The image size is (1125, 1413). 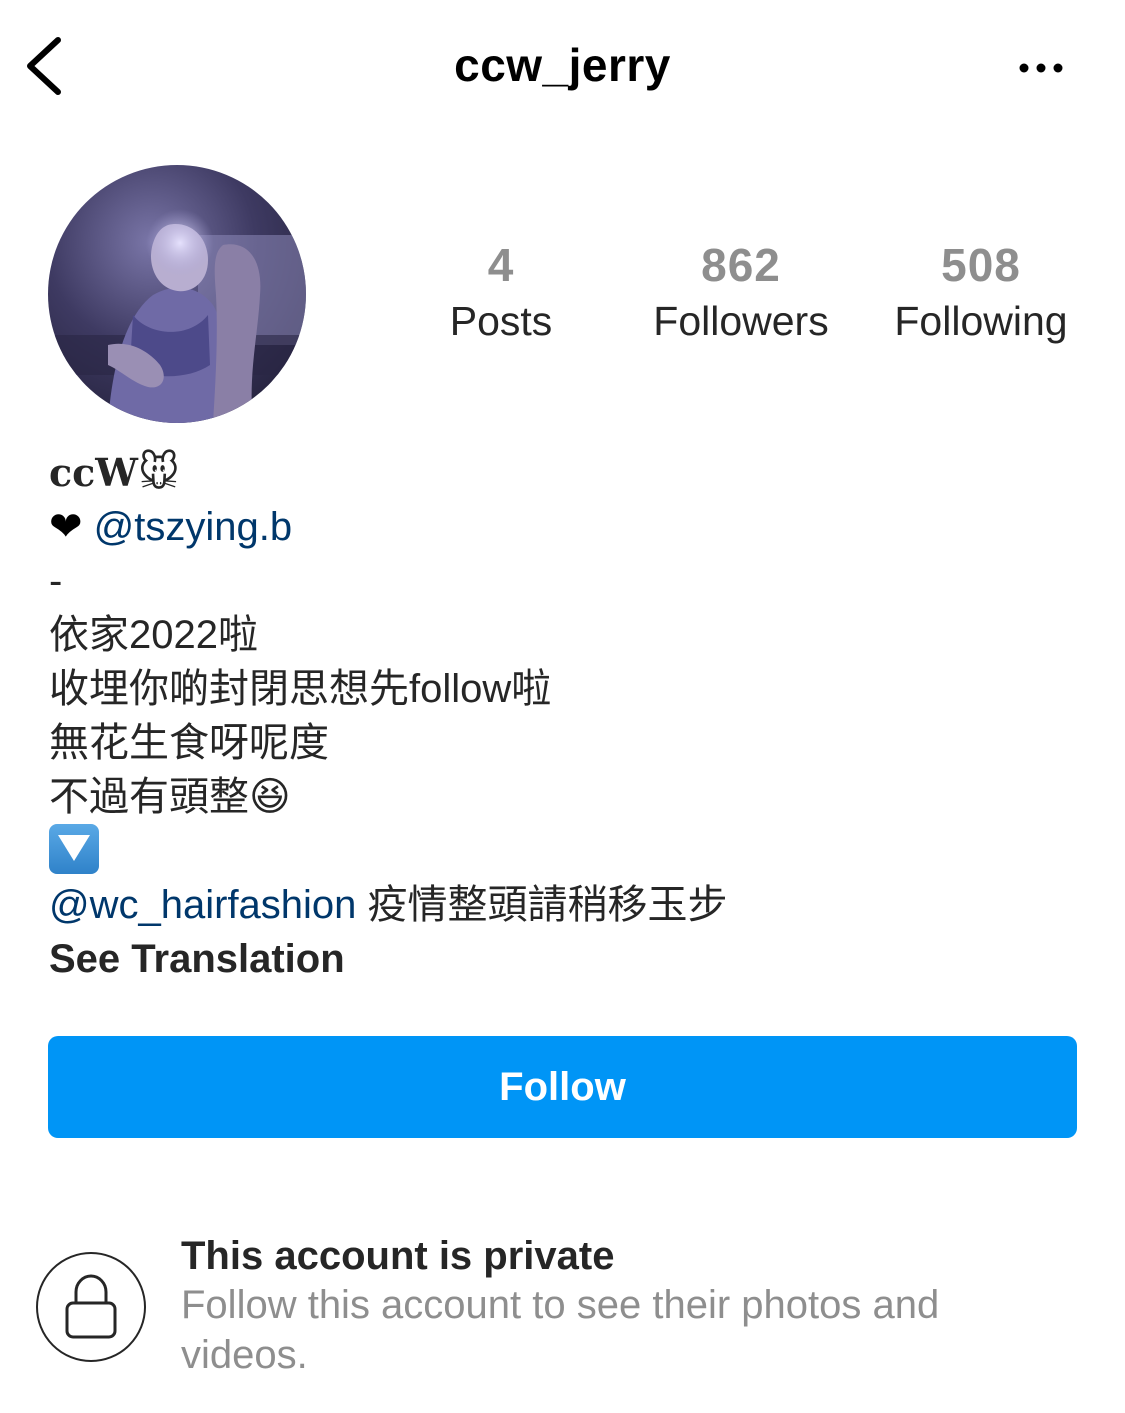 What do you see at coordinates (193, 527) in the screenshot?
I see `partner-mention-link: @tszying.b` at bounding box center [193, 527].